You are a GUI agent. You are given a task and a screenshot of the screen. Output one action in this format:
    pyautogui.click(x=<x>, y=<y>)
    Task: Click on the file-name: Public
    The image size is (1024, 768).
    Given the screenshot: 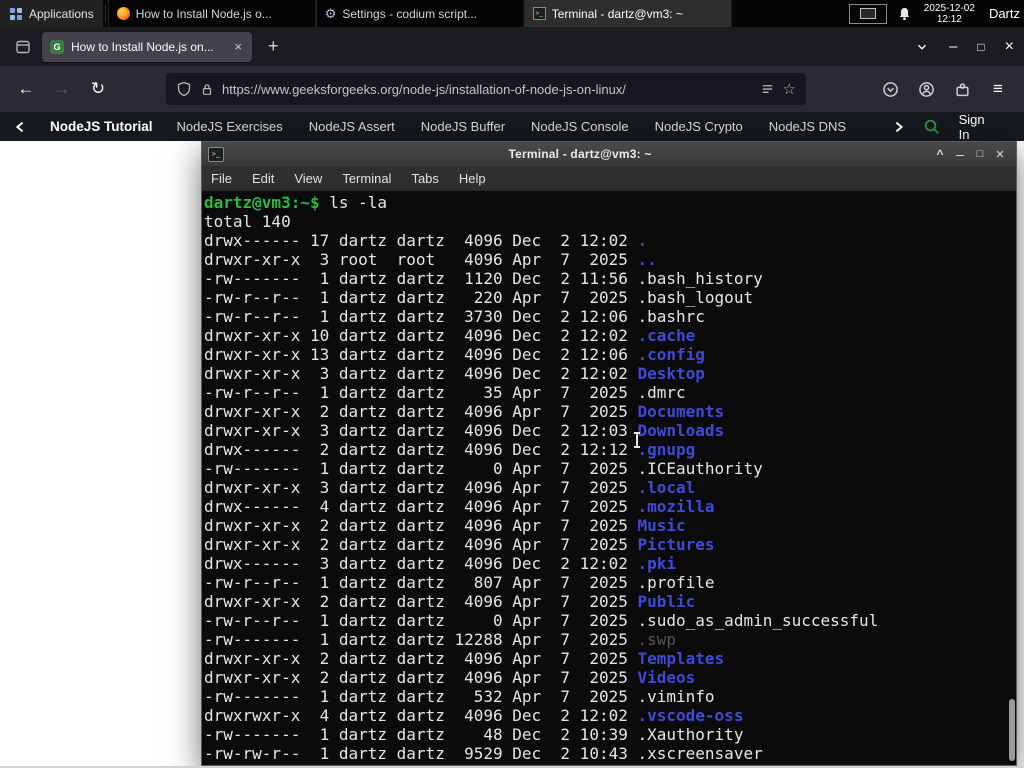 What is the action you would take?
    pyautogui.click(x=666, y=601)
    